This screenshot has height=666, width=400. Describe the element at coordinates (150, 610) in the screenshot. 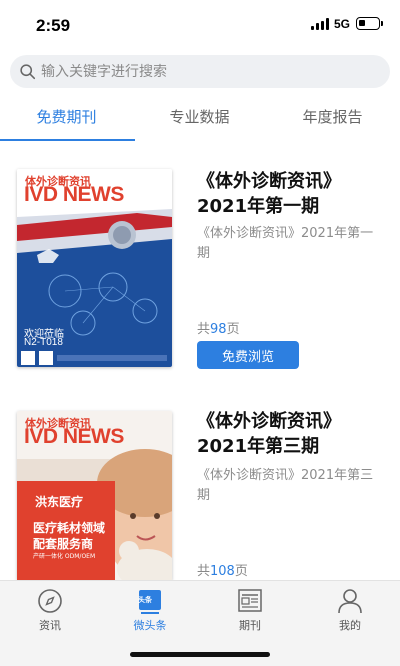

I see `nav-item-headlines: 头条 微头条` at that location.